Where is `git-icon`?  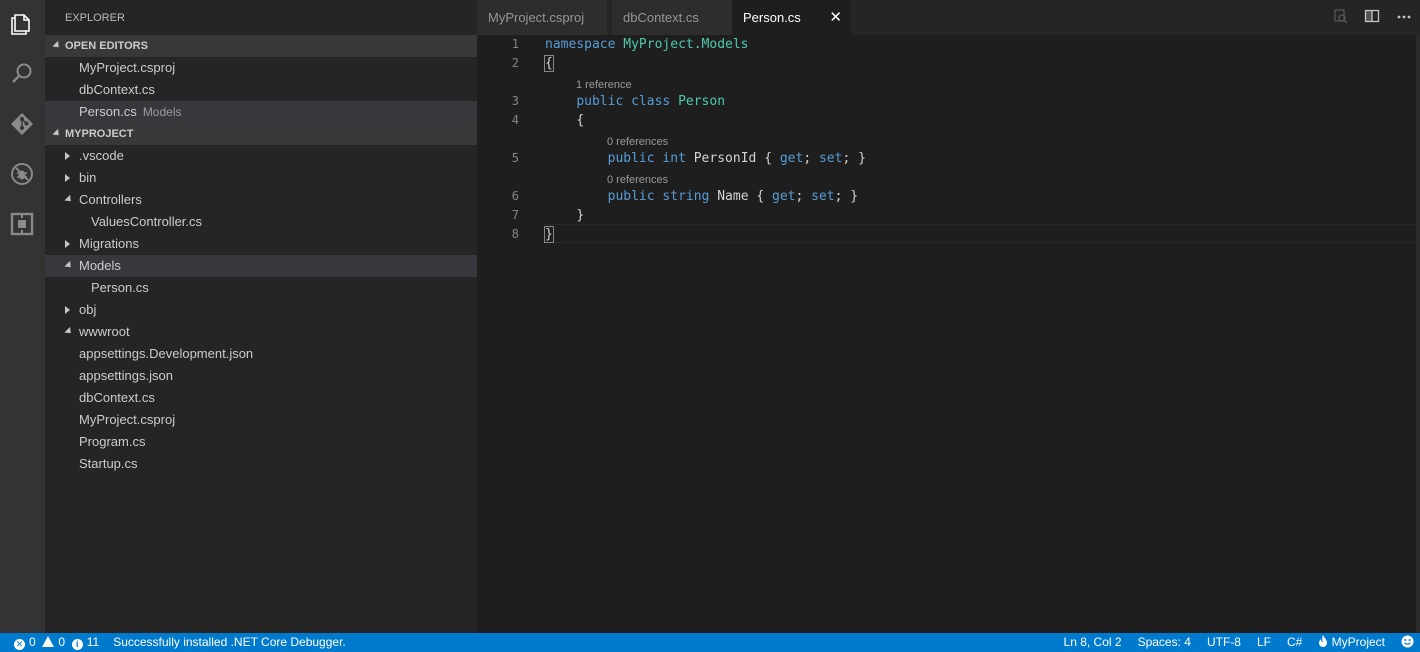
git-icon is located at coordinates (22, 124).